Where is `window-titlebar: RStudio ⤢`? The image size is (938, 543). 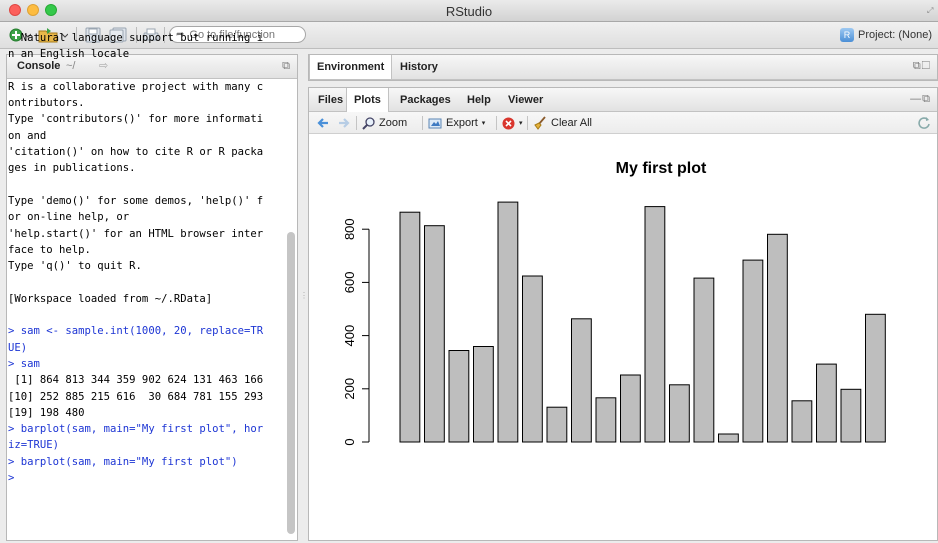 window-titlebar: RStudio ⤢ is located at coordinates (469, 11).